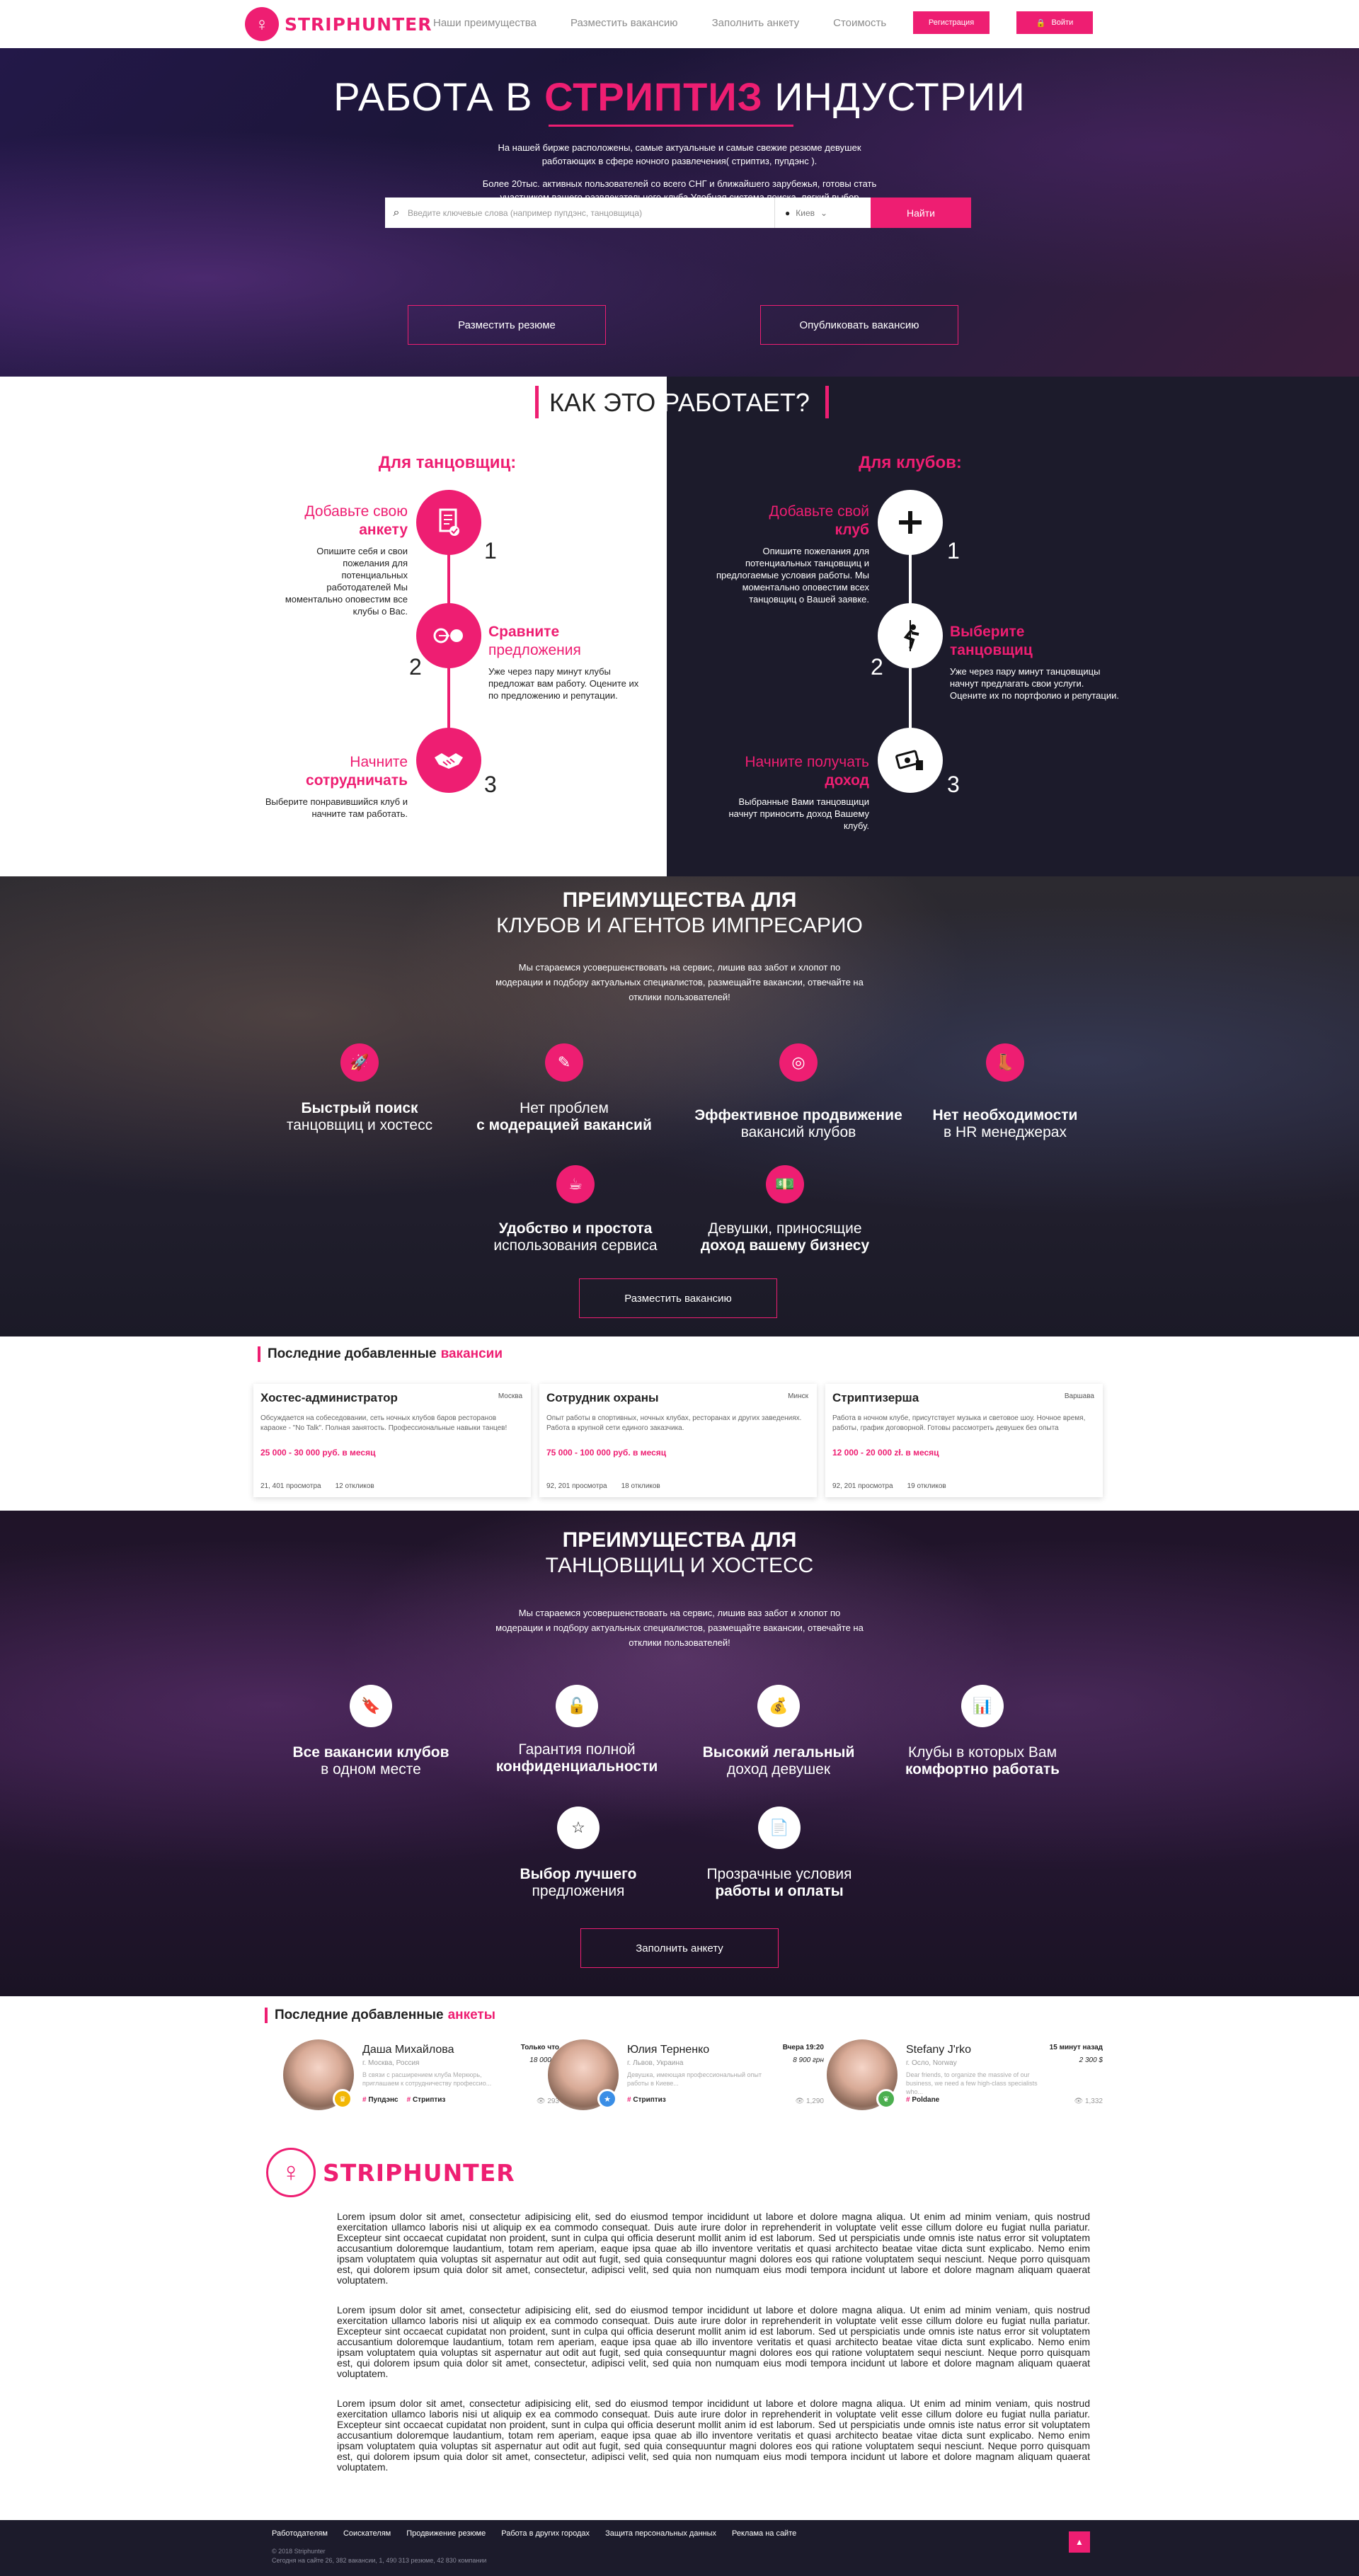  I want to click on register-button: Регистрация, so click(951, 22).